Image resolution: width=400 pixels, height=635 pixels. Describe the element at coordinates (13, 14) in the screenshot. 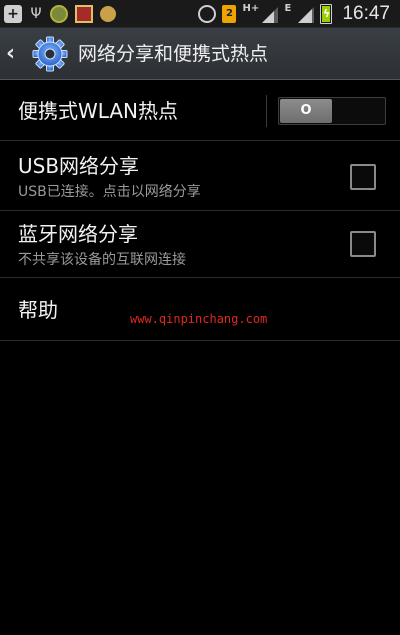

I see `add-icon: +` at that location.